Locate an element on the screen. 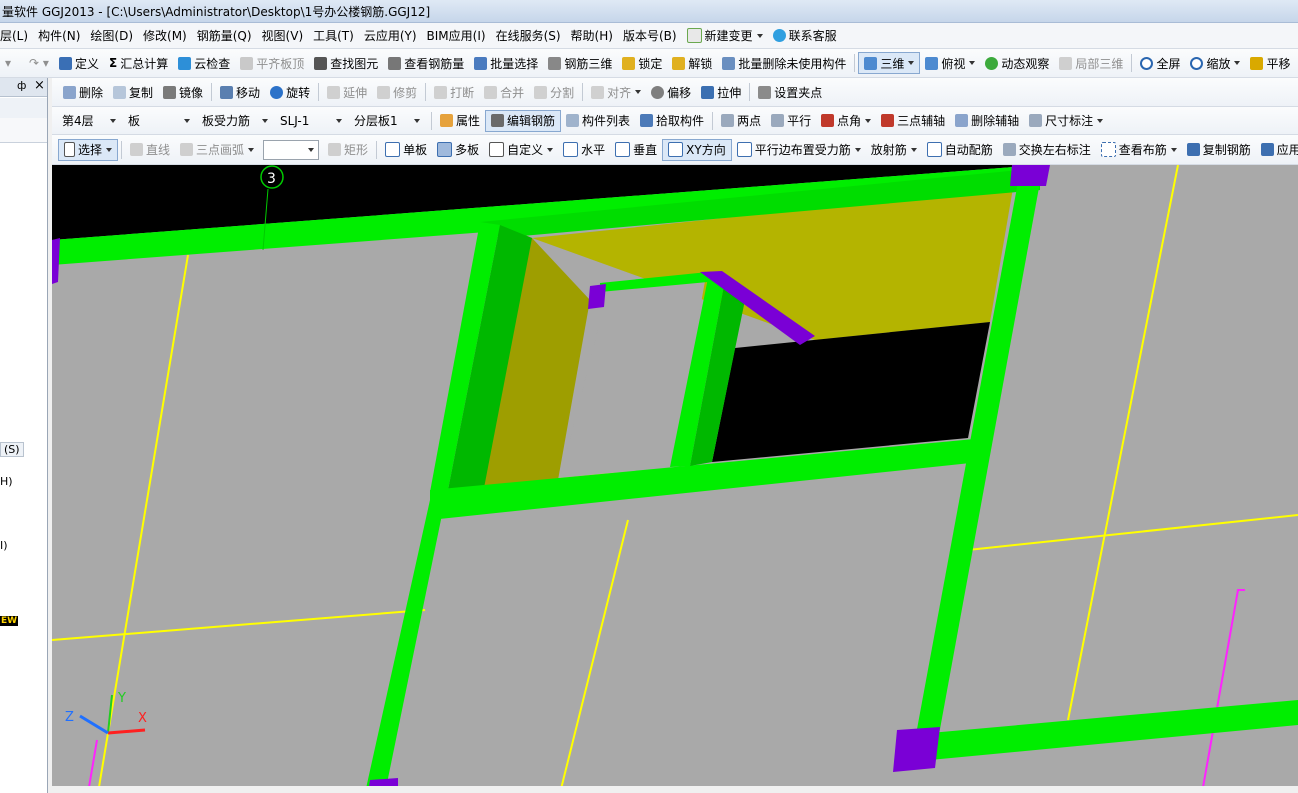 Image resolution: width=1298 pixels, height=793 pixels. multi-slab-label: 多板 is located at coordinates (467, 150).